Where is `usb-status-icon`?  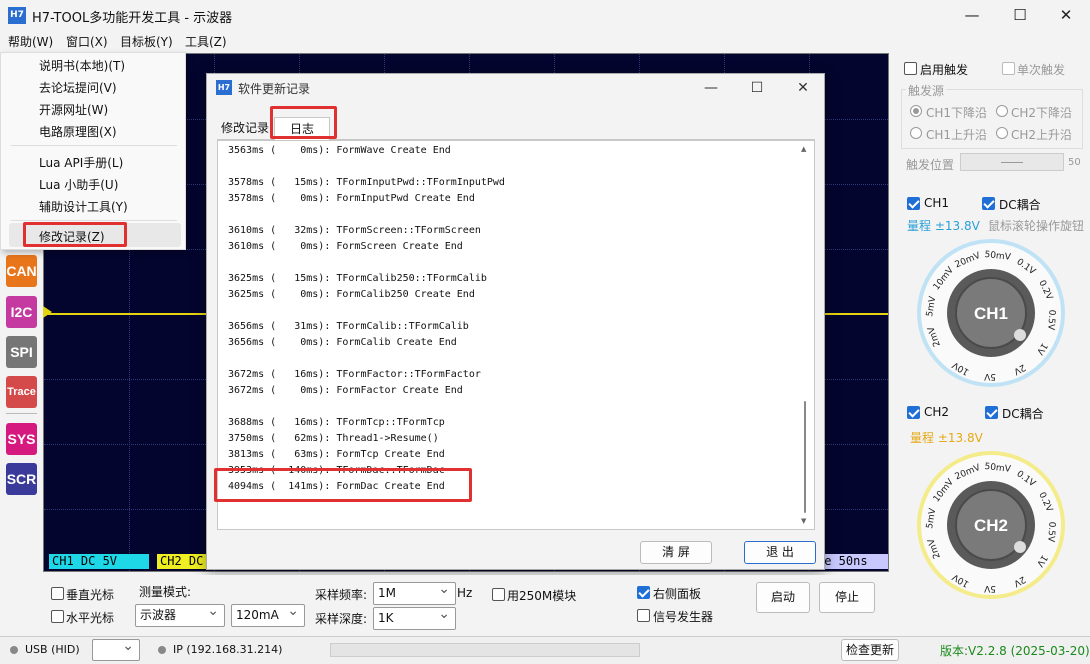
usb-status-icon is located at coordinates (14, 650).